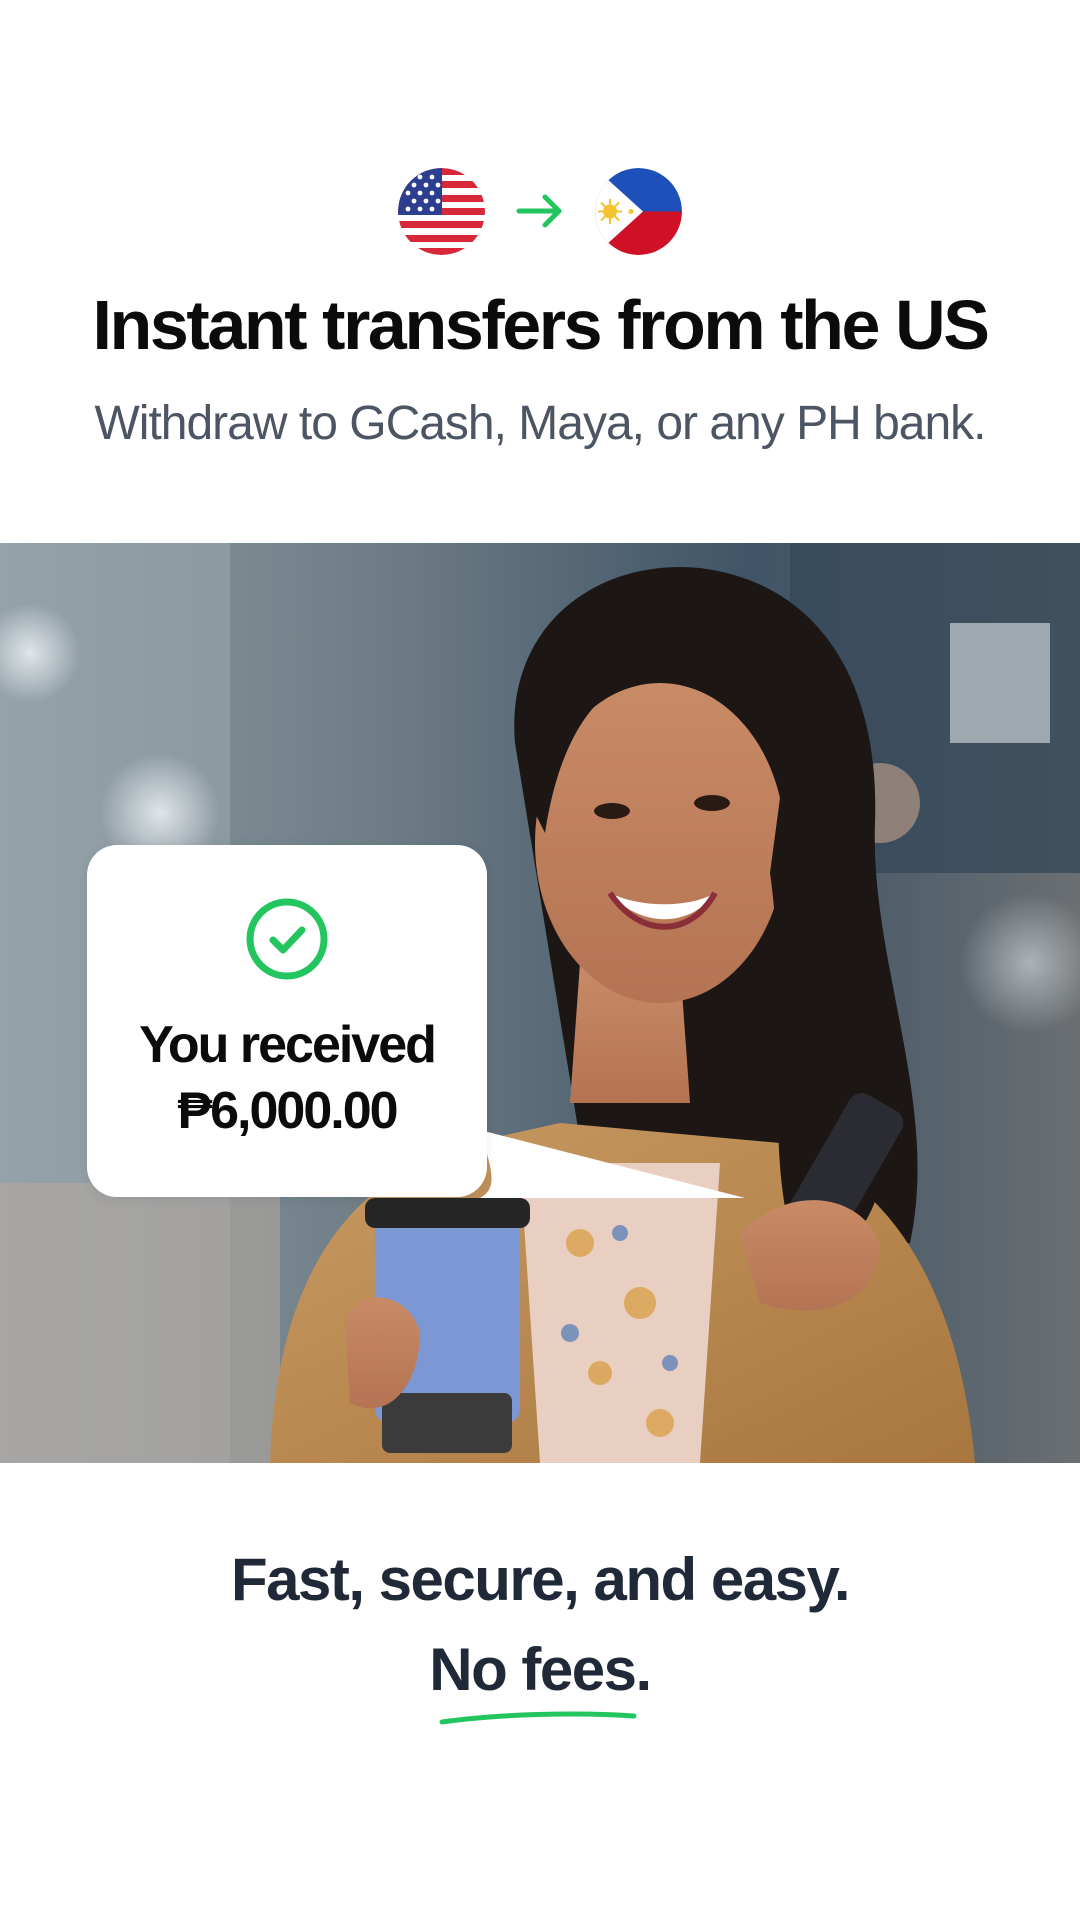 The image size is (1080, 1920). I want to click on no-fees-text: No fees., so click(540, 1669).